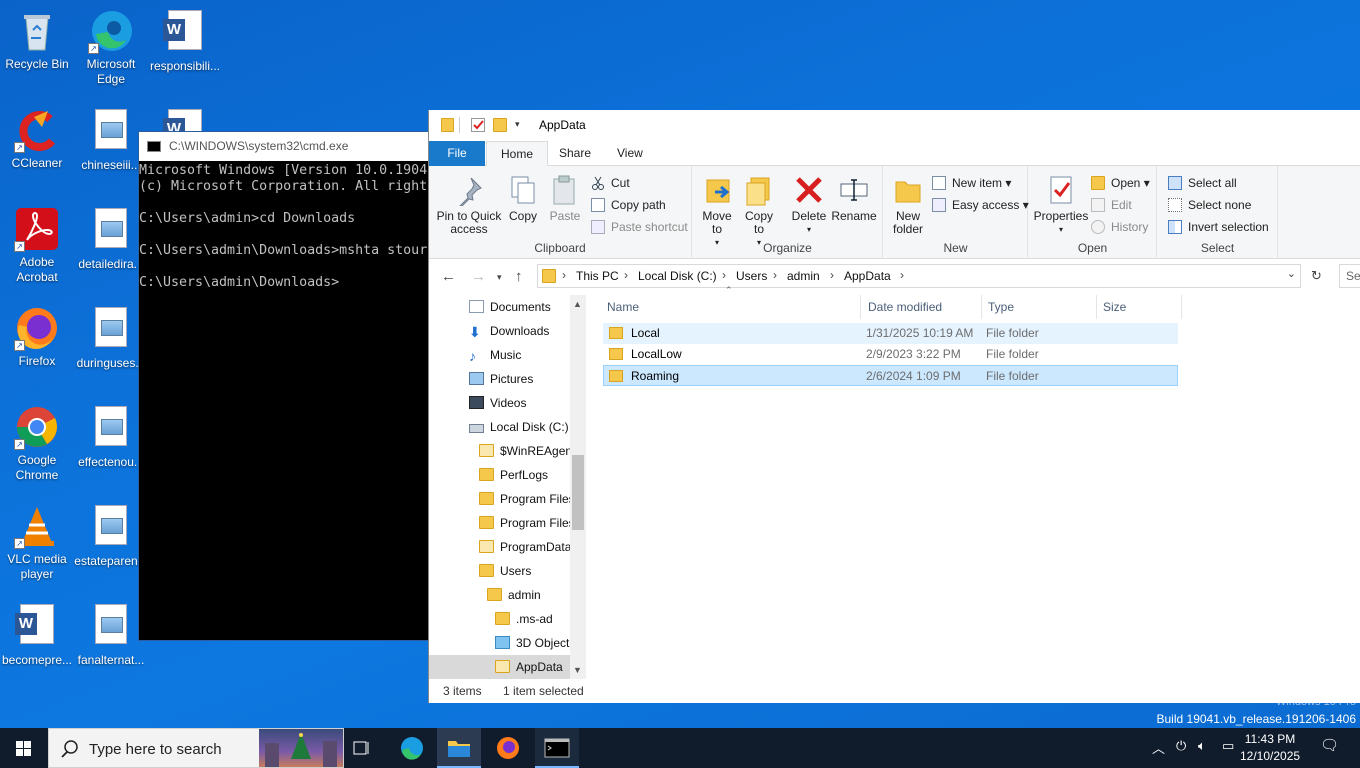 This screenshot has height=768, width=1360. What do you see at coordinates (971, 183) in the screenshot?
I see `new-item-button: New item ▾` at bounding box center [971, 183].